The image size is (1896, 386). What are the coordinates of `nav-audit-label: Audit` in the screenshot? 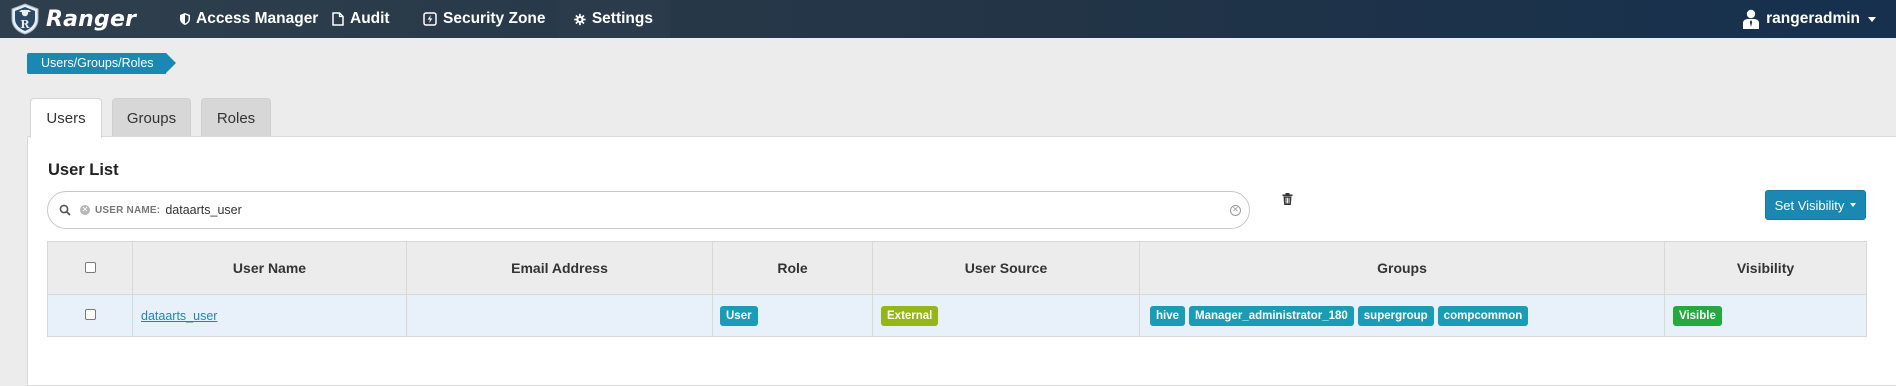 It's located at (370, 18).